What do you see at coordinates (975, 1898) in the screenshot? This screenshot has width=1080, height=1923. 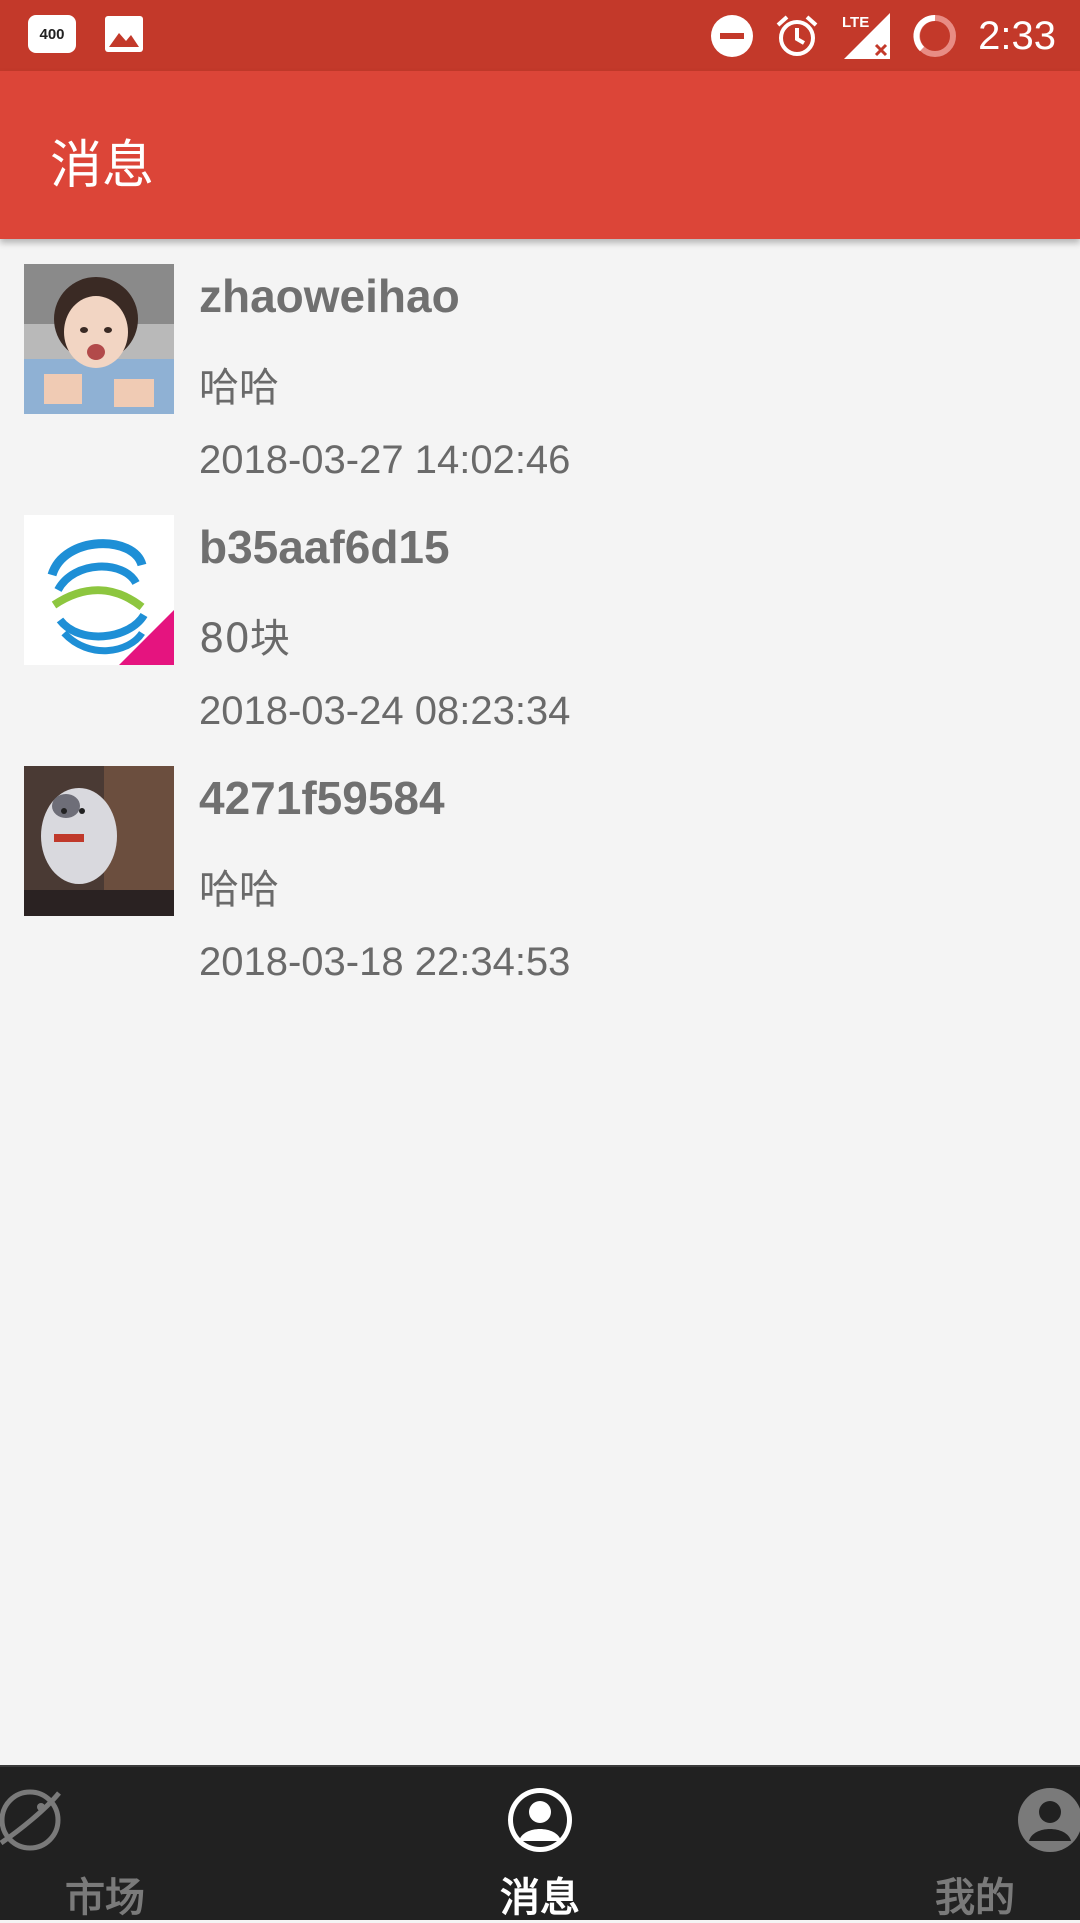 I see `tab-label: 我的` at bounding box center [975, 1898].